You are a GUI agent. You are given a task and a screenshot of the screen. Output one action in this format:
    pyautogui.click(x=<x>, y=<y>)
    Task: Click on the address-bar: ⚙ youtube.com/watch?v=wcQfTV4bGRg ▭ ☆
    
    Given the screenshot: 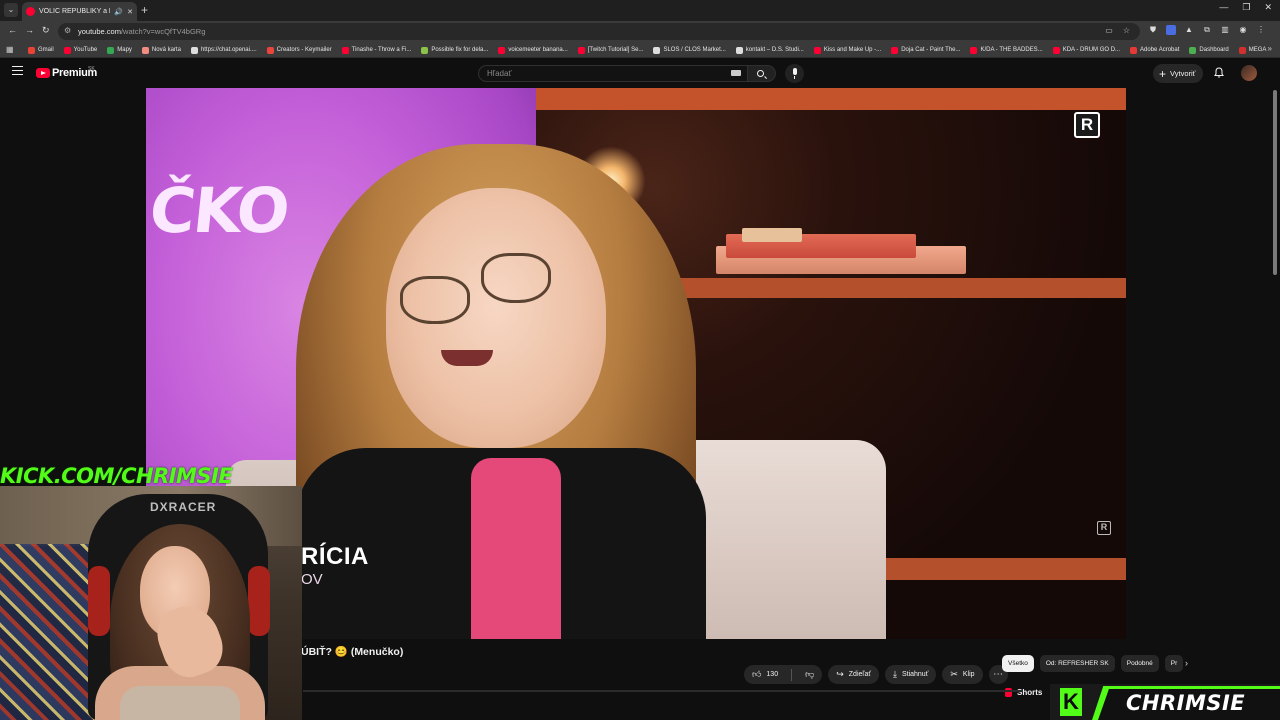 What is the action you would take?
    pyautogui.click(x=599, y=31)
    